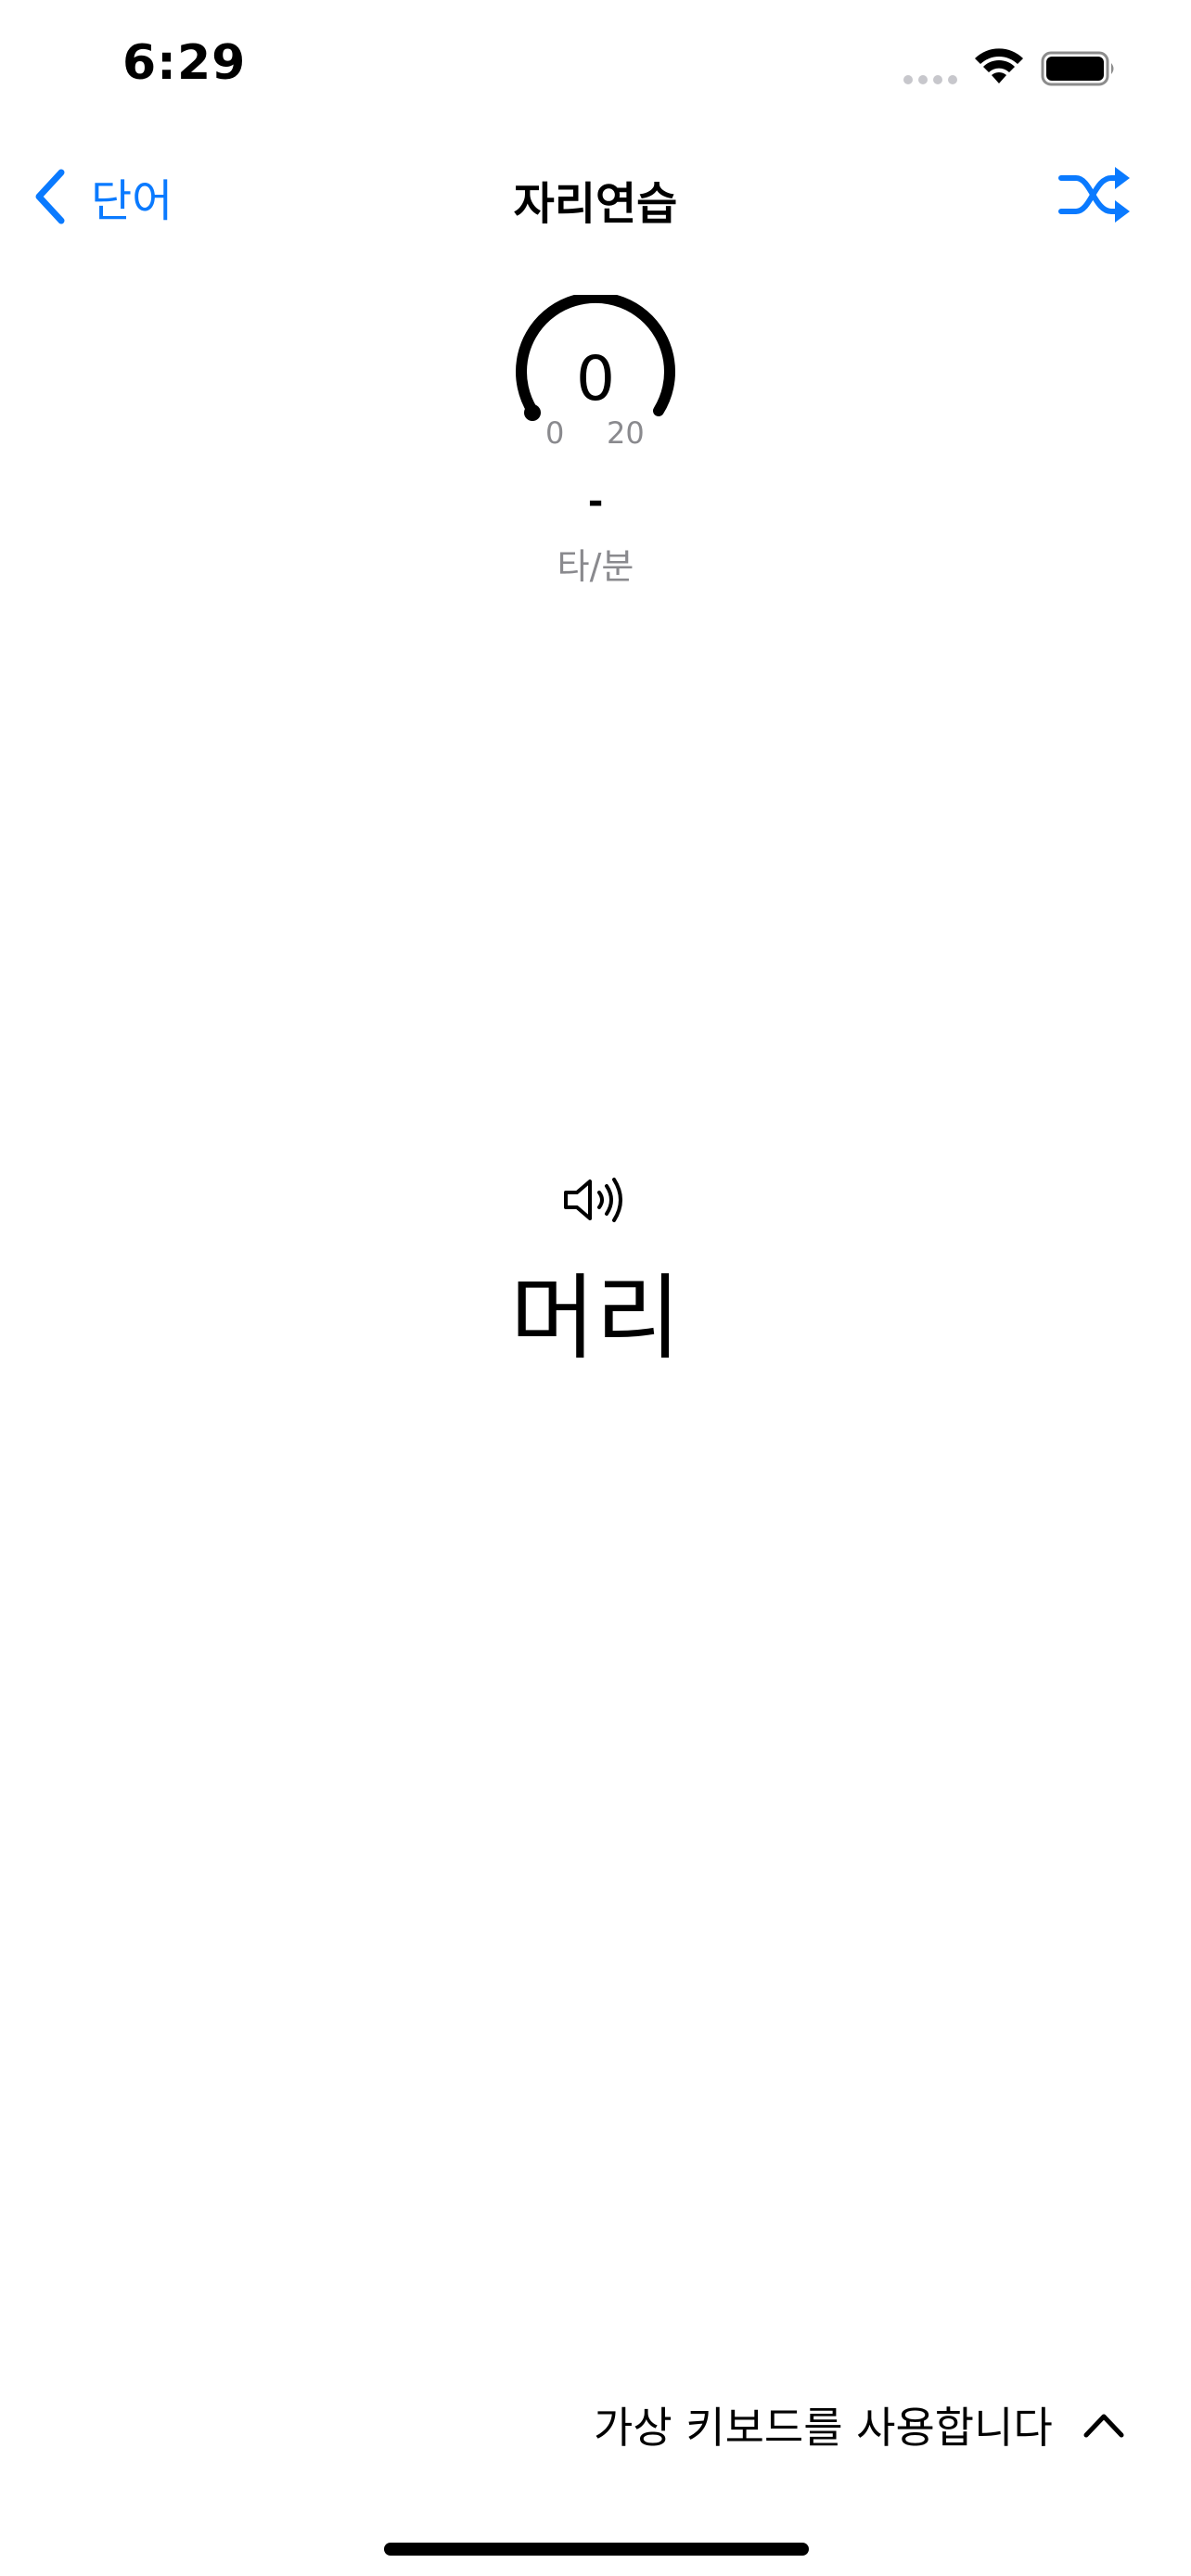  What do you see at coordinates (595, 1200) in the screenshot?
I see `speaker-wave-icon` at bounding box center [595, 1200].